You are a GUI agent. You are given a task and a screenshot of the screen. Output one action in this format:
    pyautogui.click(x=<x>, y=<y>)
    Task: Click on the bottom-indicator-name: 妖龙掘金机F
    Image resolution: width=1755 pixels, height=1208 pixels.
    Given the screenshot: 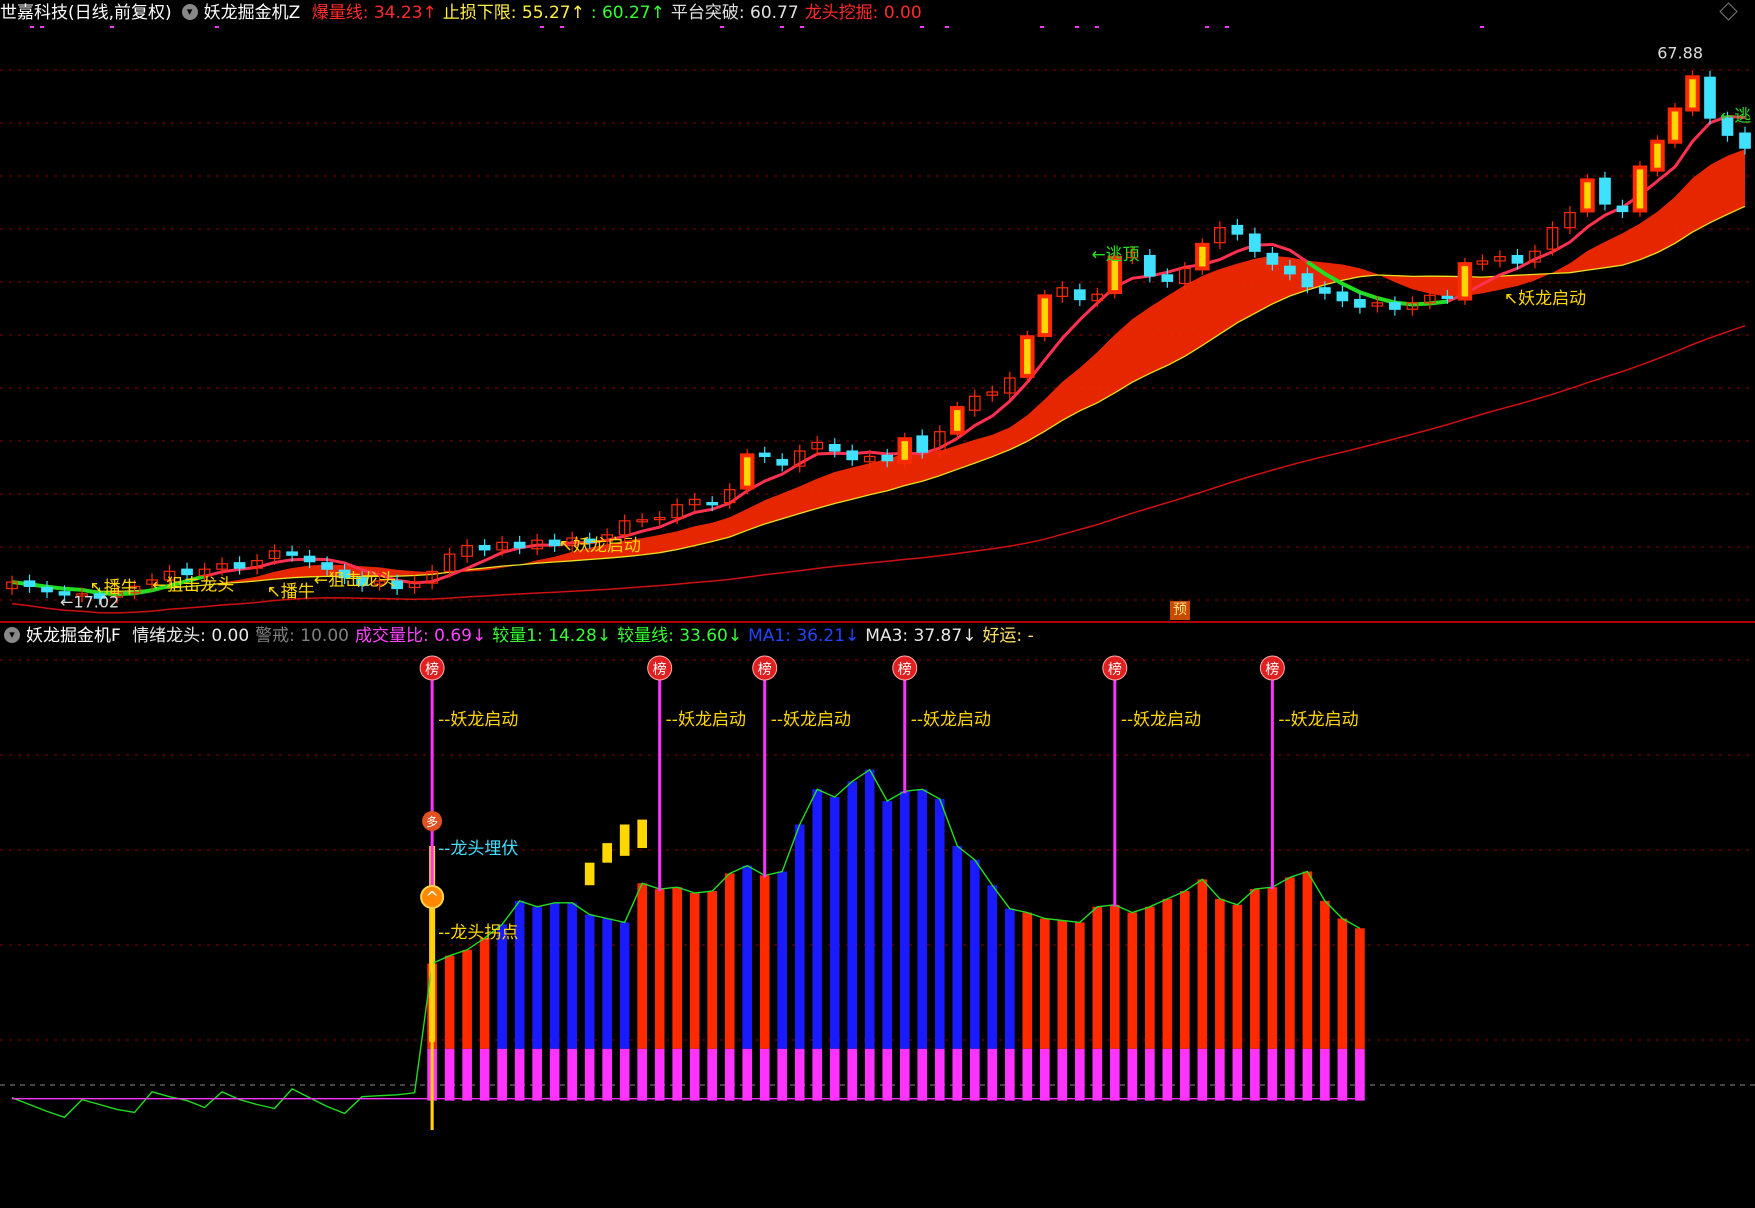 What is the action you would take?
    pyautogui.click(x=73, y=636)
    